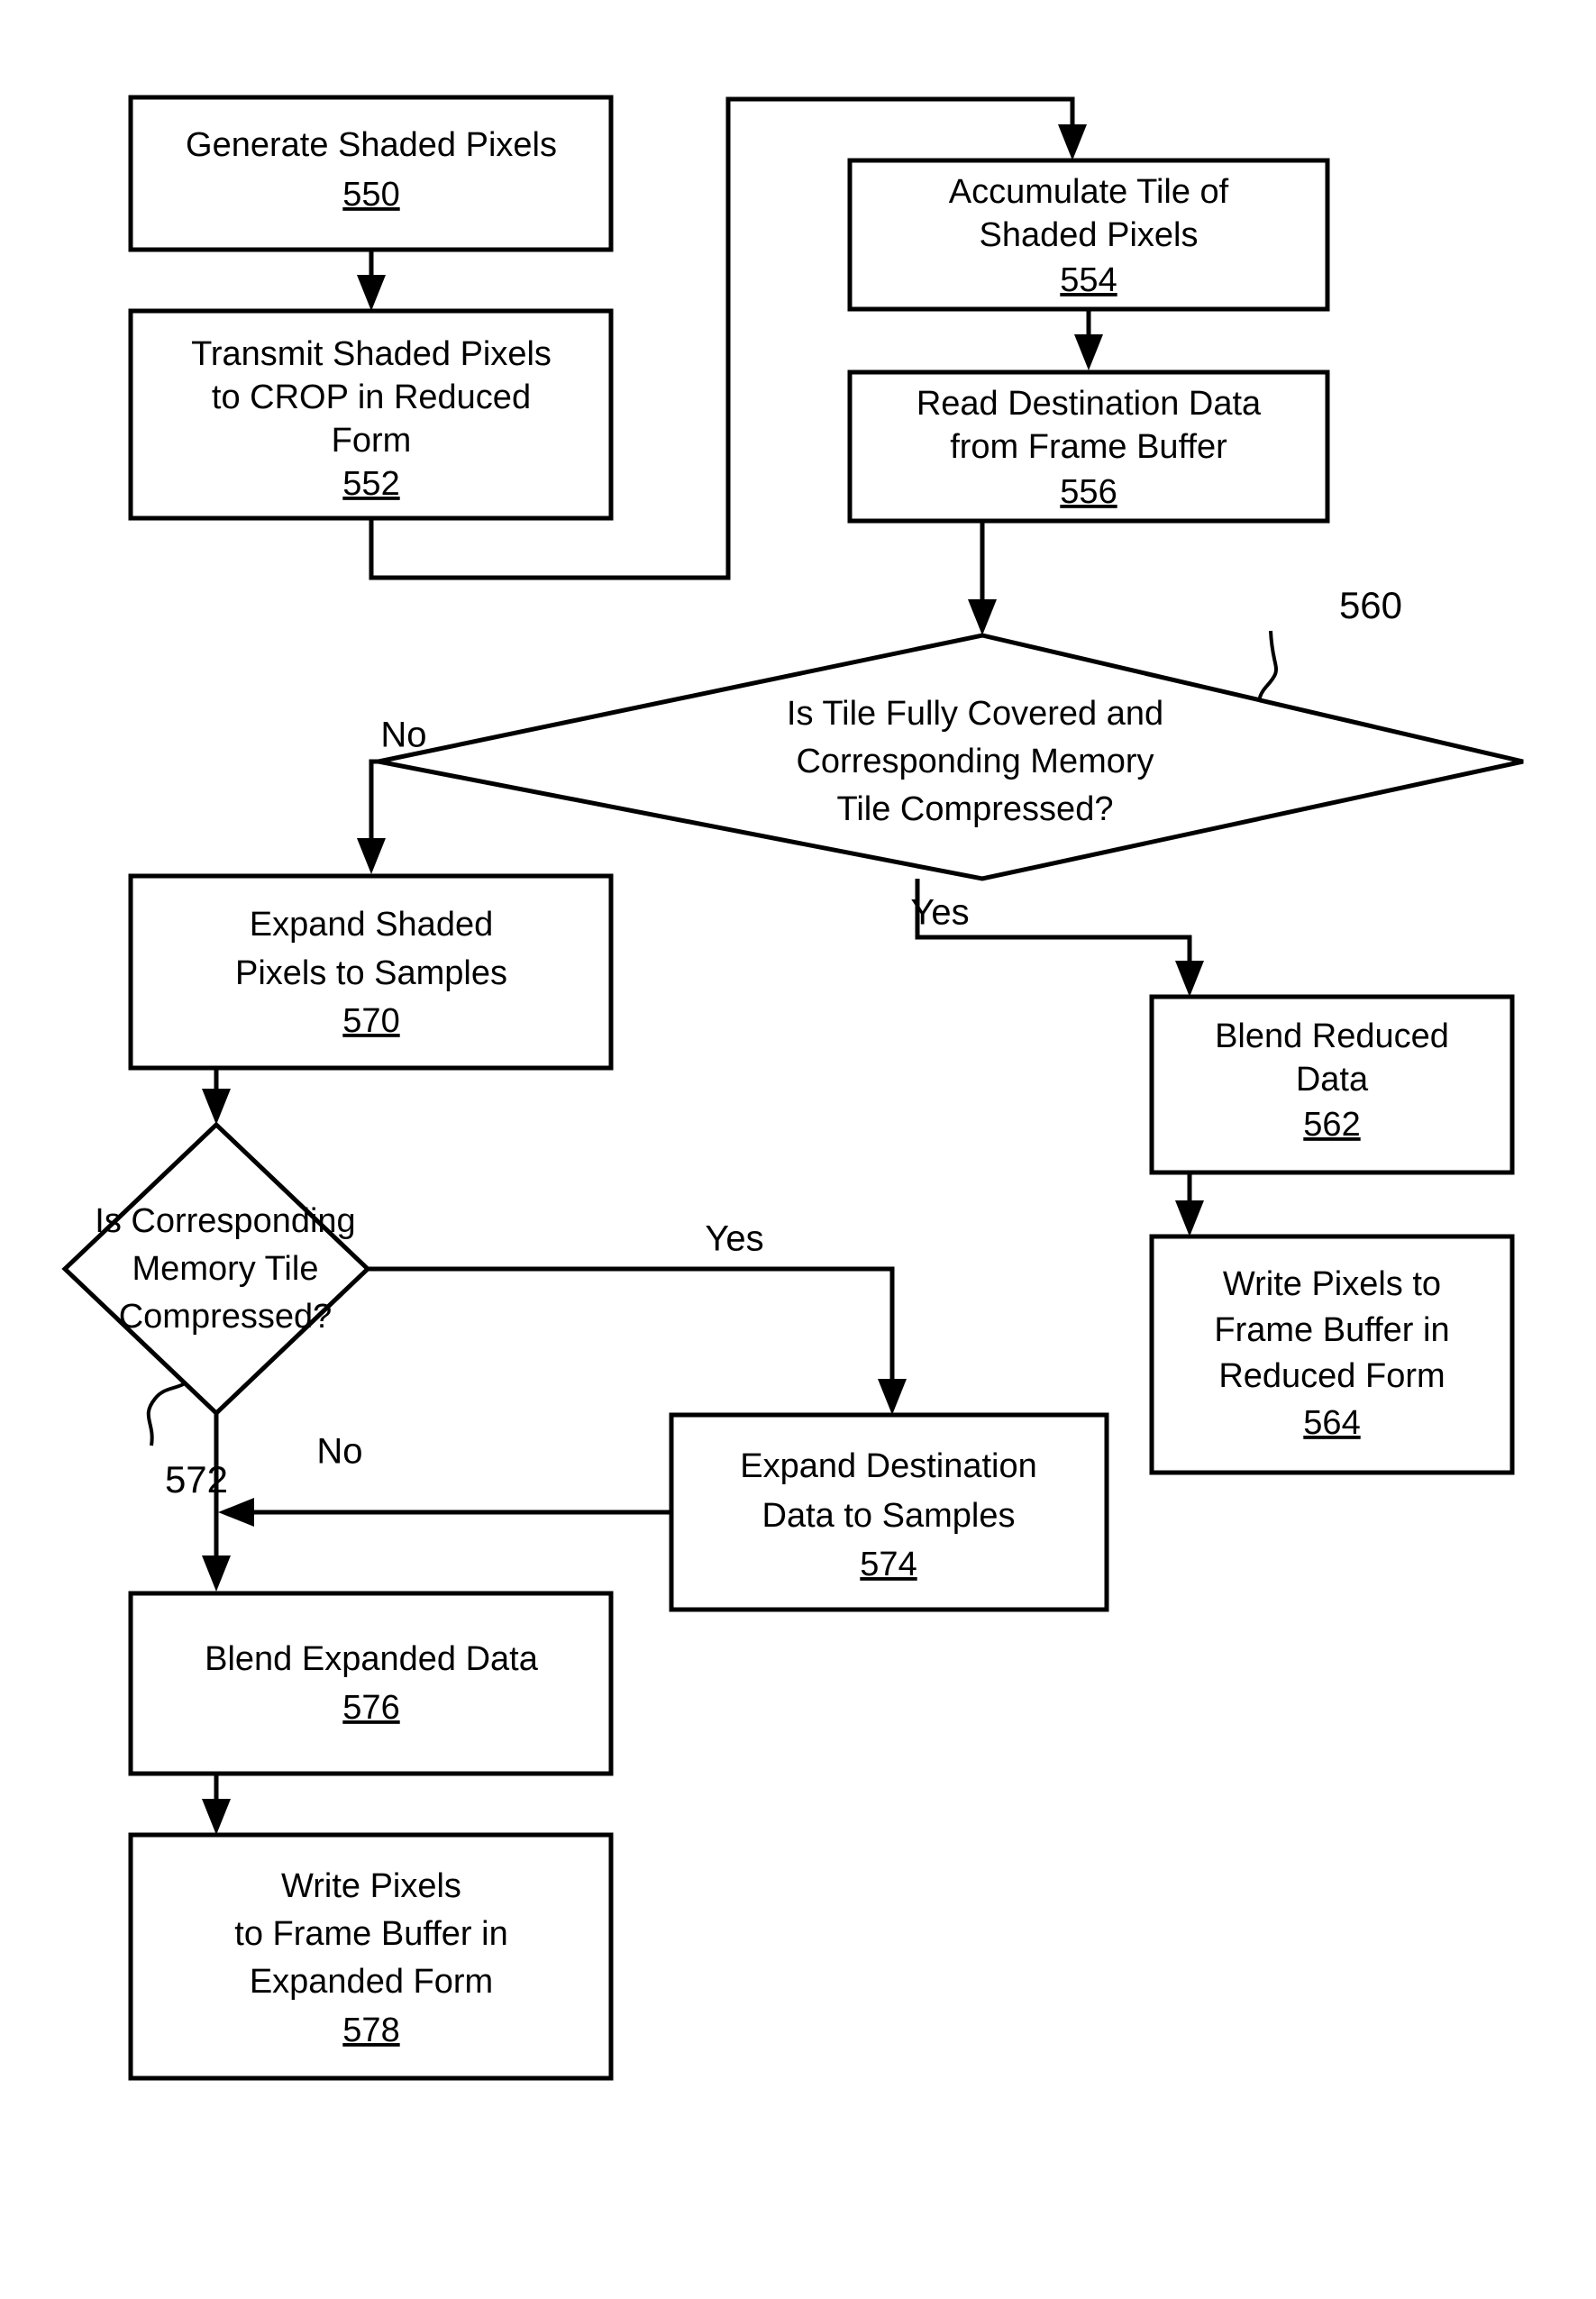 The height and width of the screenshot is (2299, 1596). What do you see at coordinates (1088, 492) in the screenshot?
I see `node-556-ref: 556` at bounding box center [1088, 492].